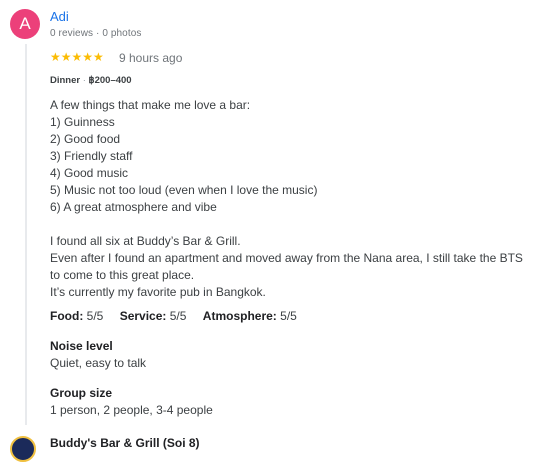 The width and height of the screenshot is (549, 462). I want to click on aspect-ratings: Food: 5/5 Service: 5/5 Atmosphere: 5/5, so click(173, 316).